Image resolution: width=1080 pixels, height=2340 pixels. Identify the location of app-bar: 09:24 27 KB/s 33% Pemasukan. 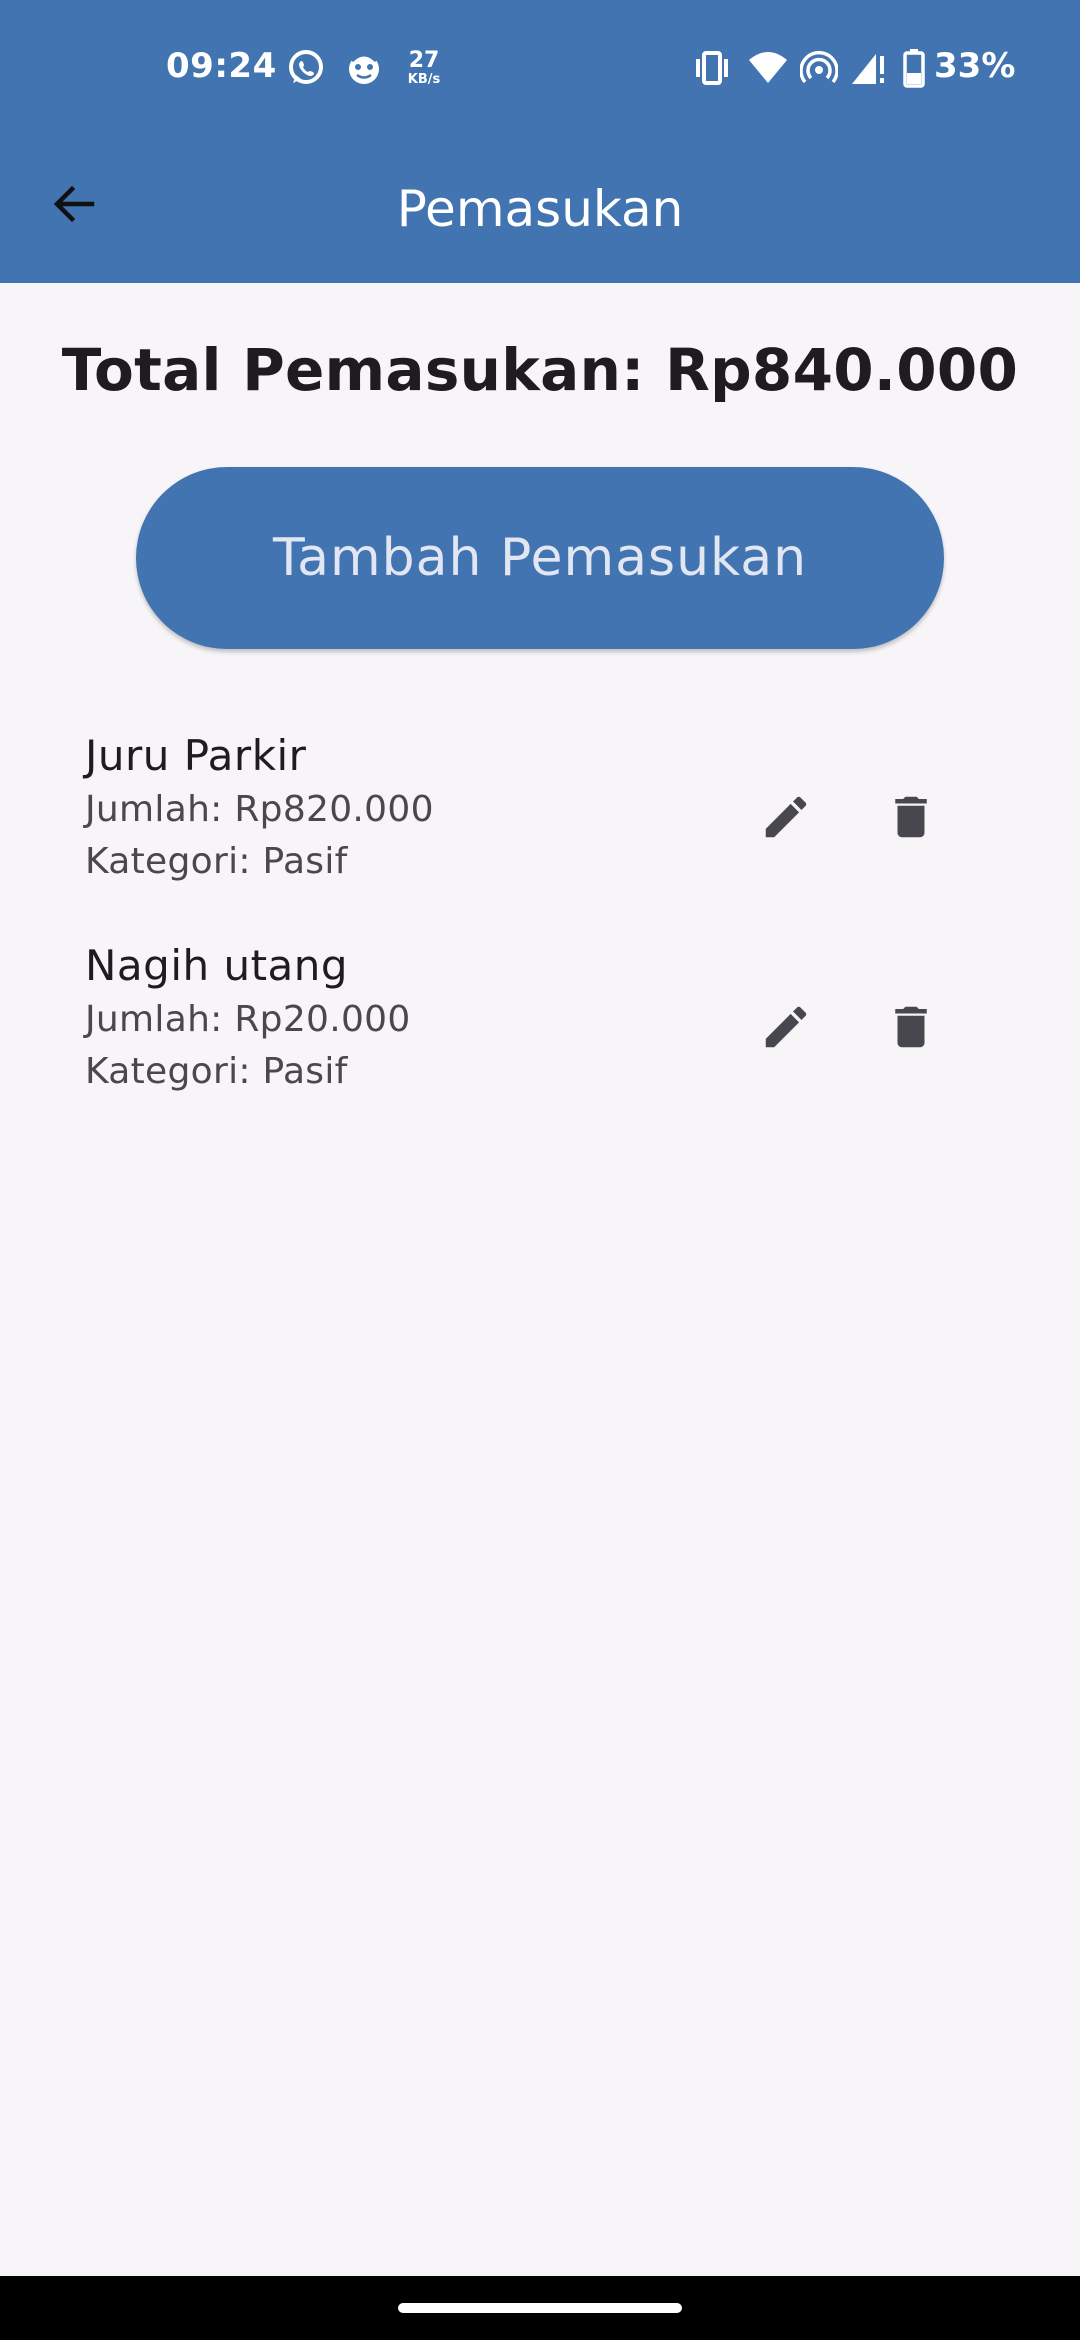
(540, 141).